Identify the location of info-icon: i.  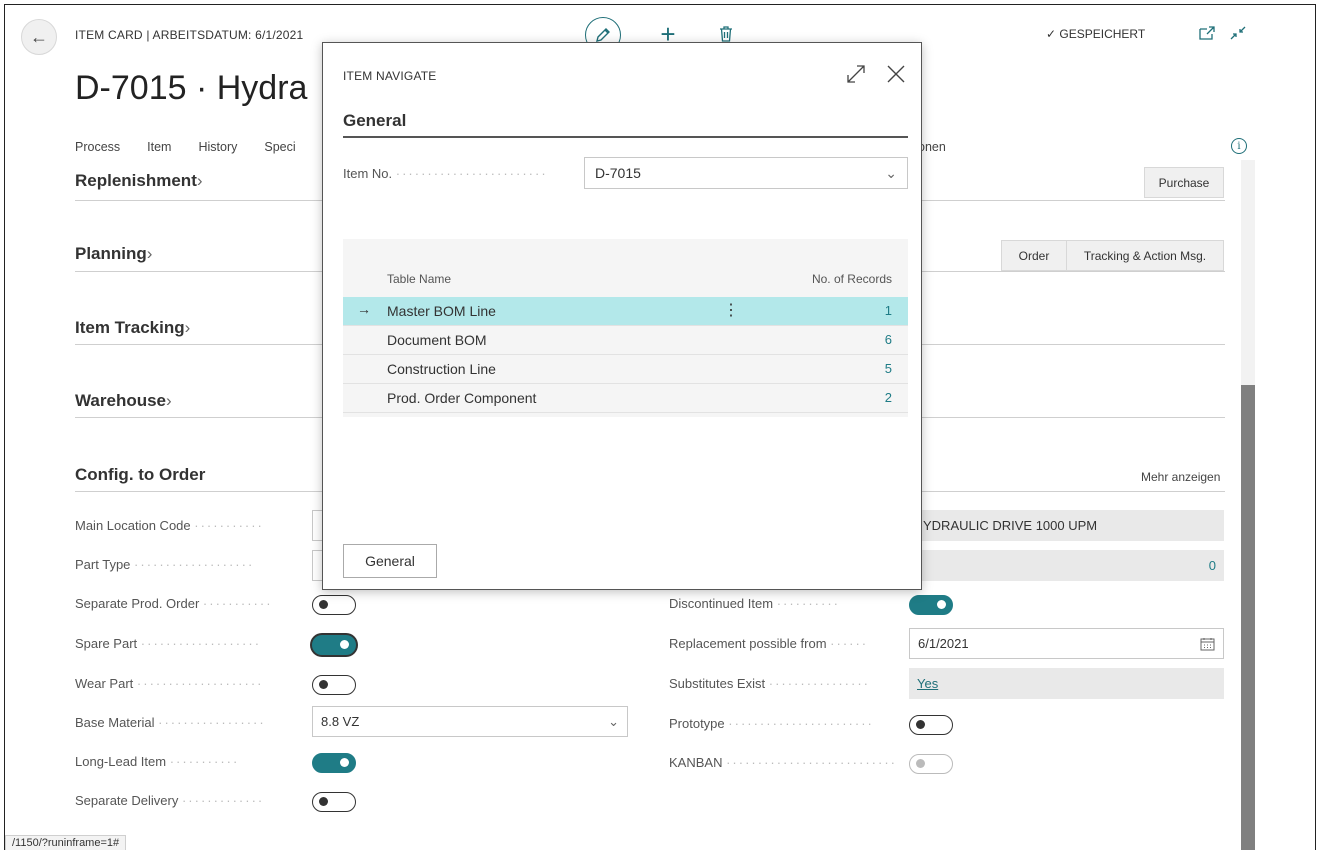
(1239, 146).